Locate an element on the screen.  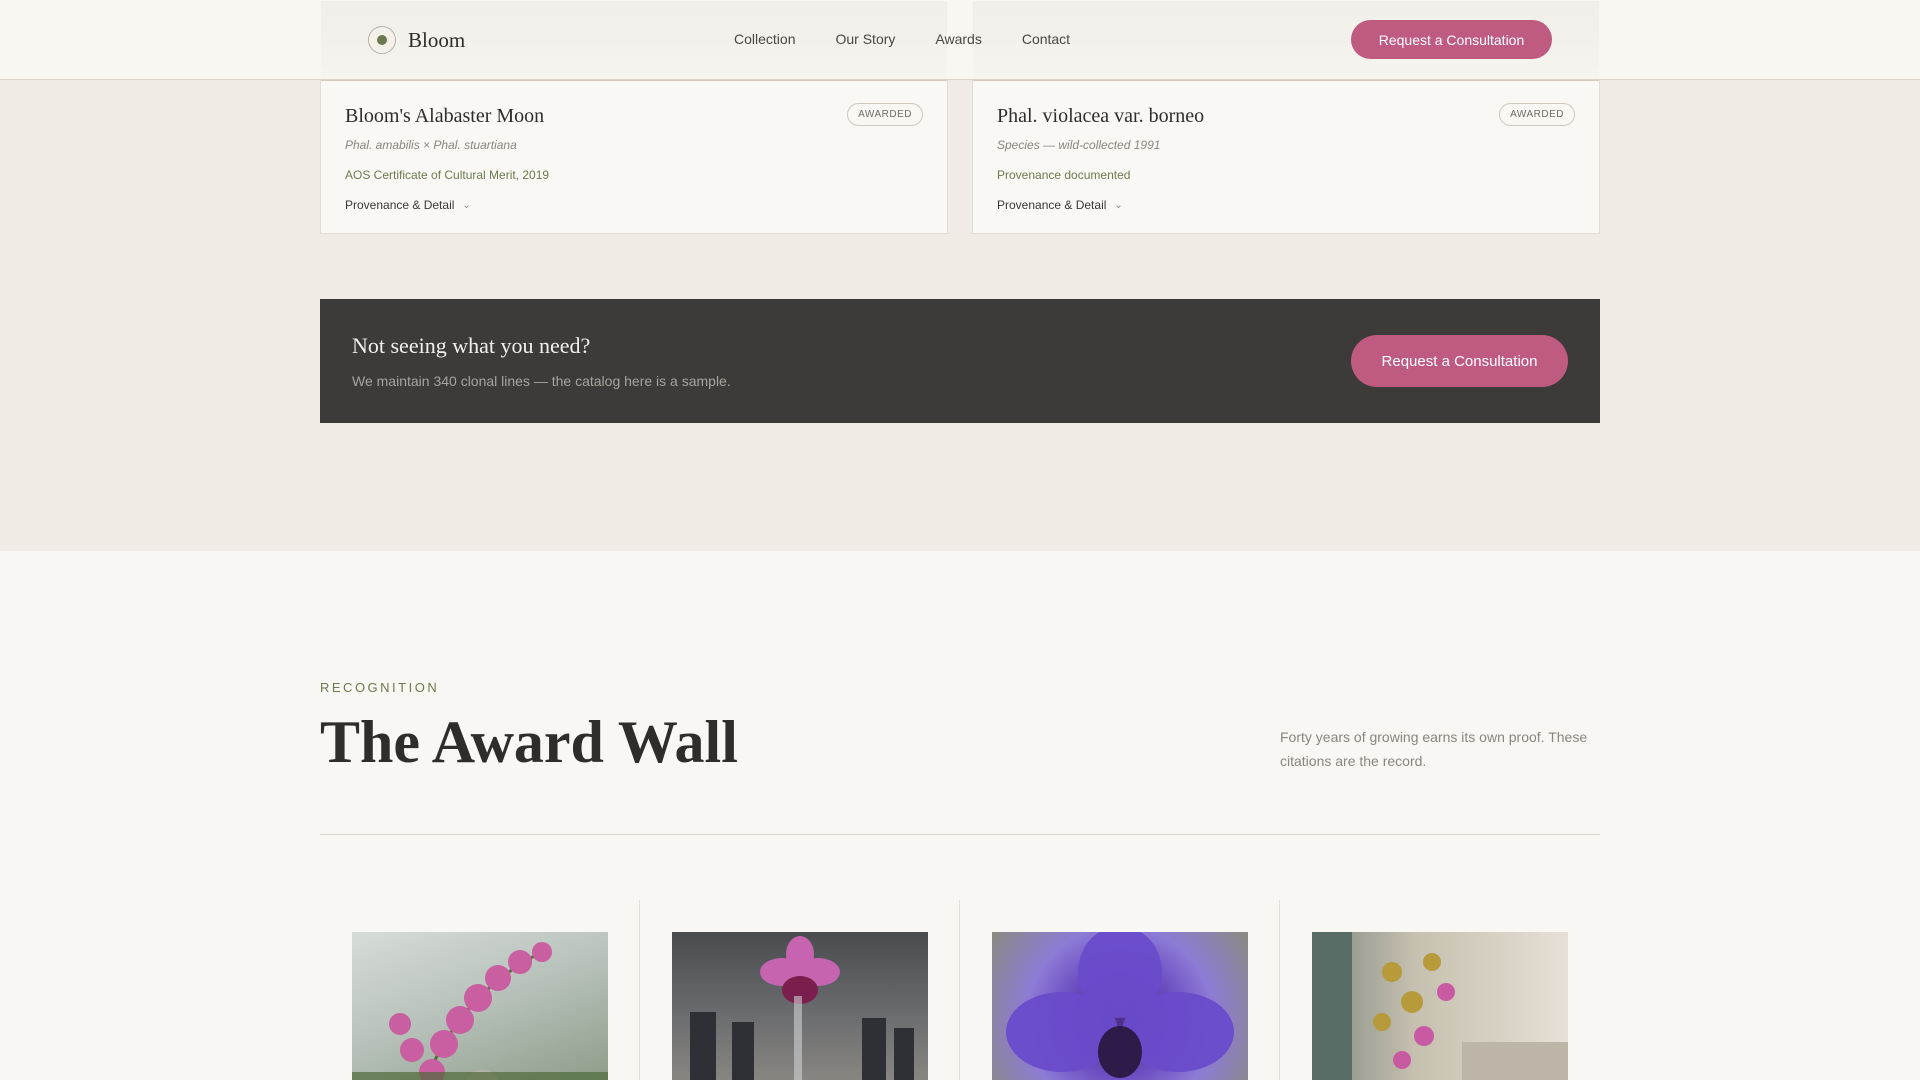
award-photo-display-arrangement is located at coordinates (1440, 1006).